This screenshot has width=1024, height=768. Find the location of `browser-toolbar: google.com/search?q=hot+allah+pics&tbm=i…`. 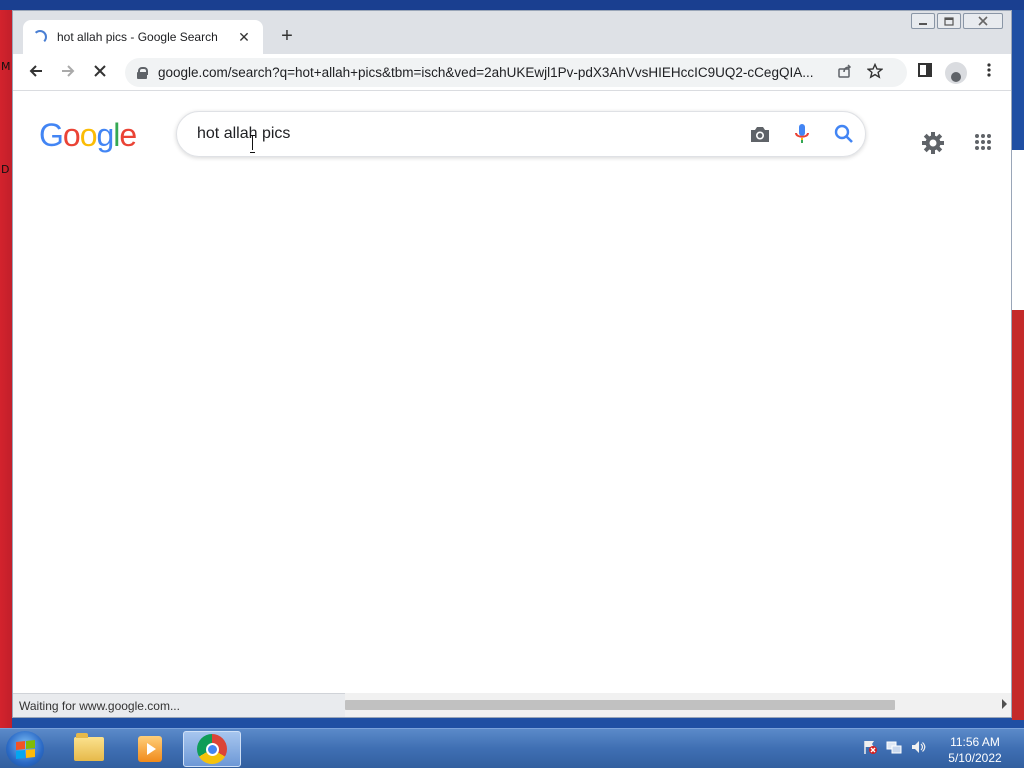

browser-toolbar: google.com/search?q=hot+allah+pics&tbm=i… is located at coordinates (512, 72).